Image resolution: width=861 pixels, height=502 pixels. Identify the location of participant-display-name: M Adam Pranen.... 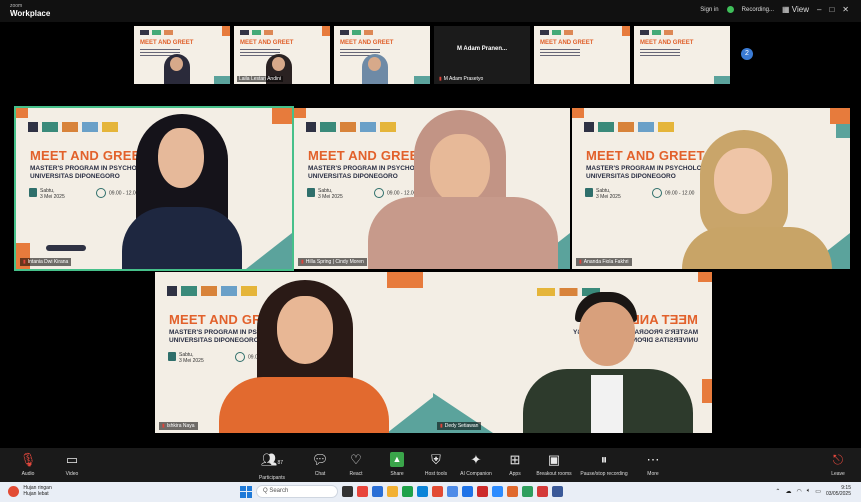
(482, 49).